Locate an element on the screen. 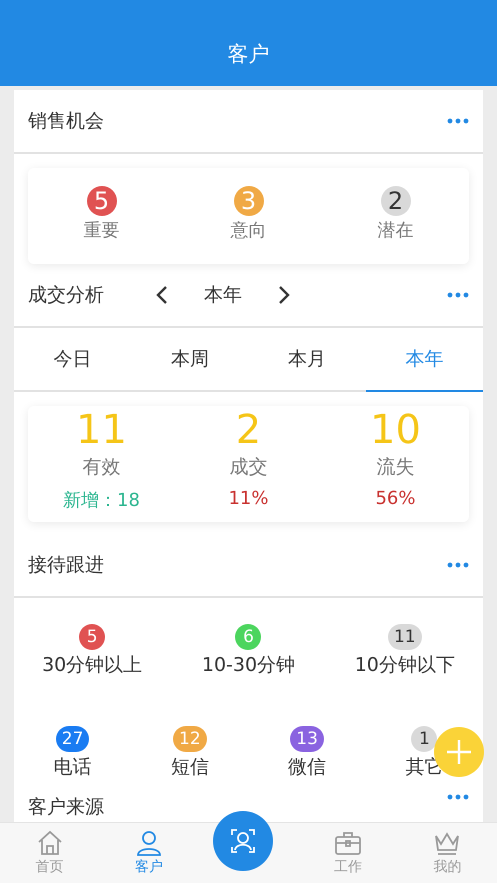  section-title: 接待跟进 is located at coordinates (66, 565).